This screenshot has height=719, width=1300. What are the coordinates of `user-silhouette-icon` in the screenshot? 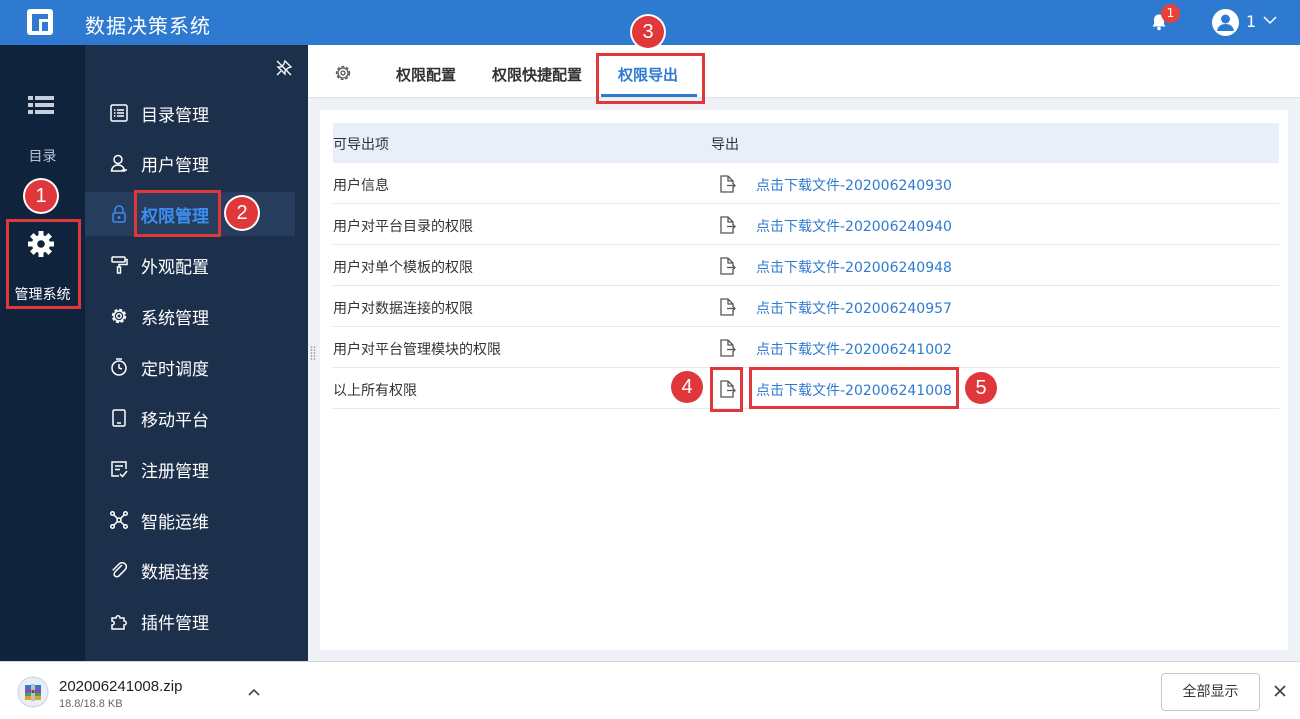 It's located at (1225, 22).